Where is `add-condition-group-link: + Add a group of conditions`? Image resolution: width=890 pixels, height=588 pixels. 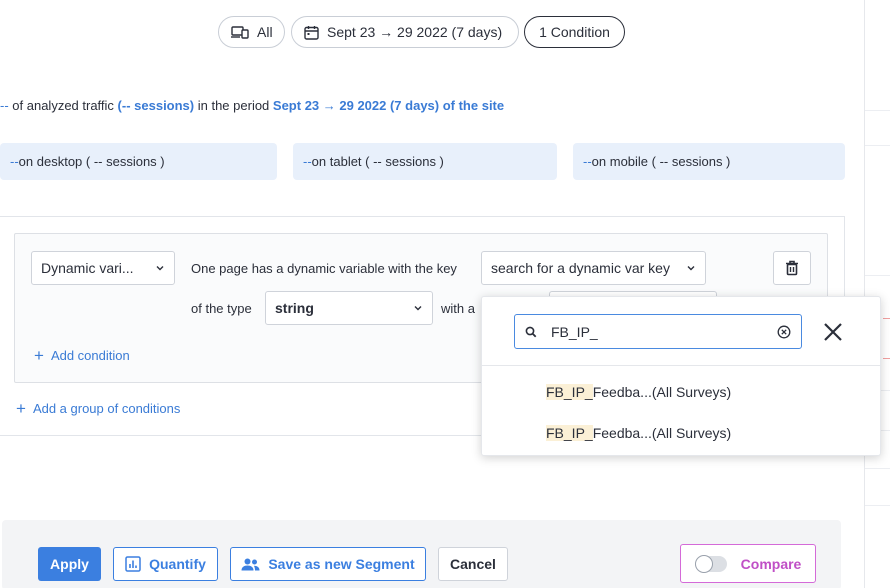
add-condition-group-link: + Add a group of conditions is located at coordinates (98, 408).